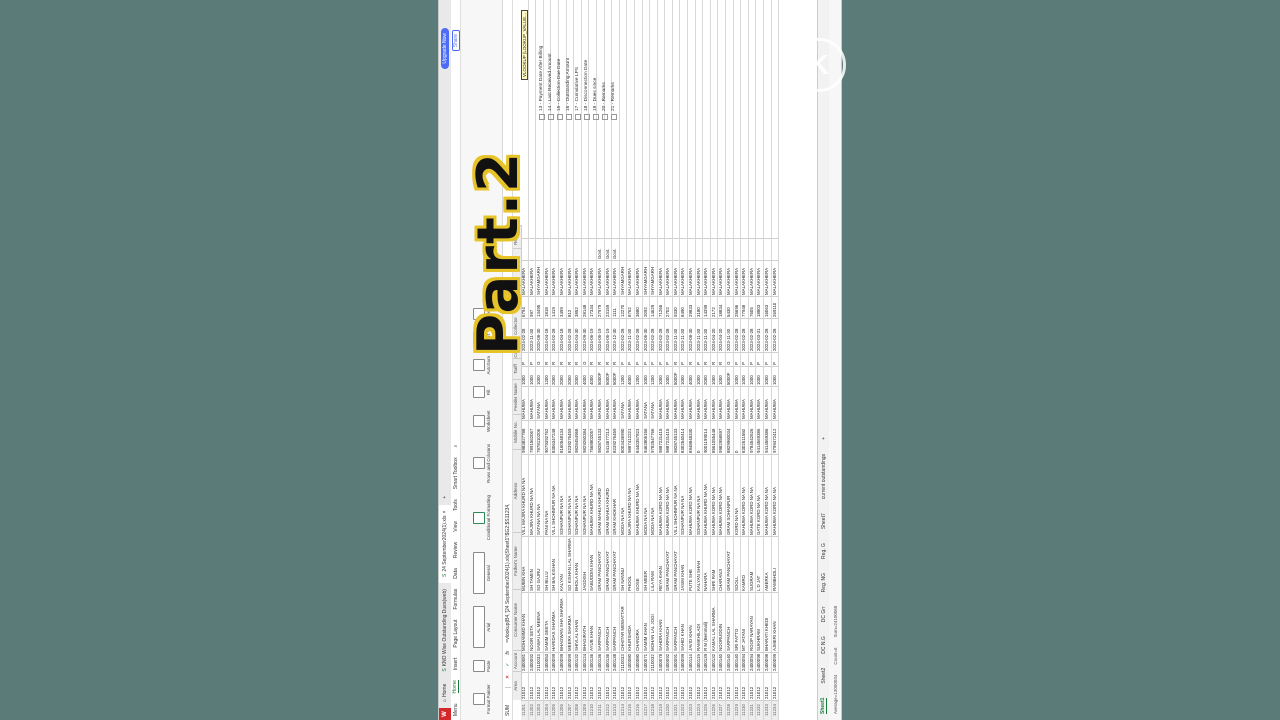 This screenshot has width=1280, height=720. Describe the element at coordinates (532, 564) in the screenshot. I see `table-cell: SH TAMIIN` at that location.